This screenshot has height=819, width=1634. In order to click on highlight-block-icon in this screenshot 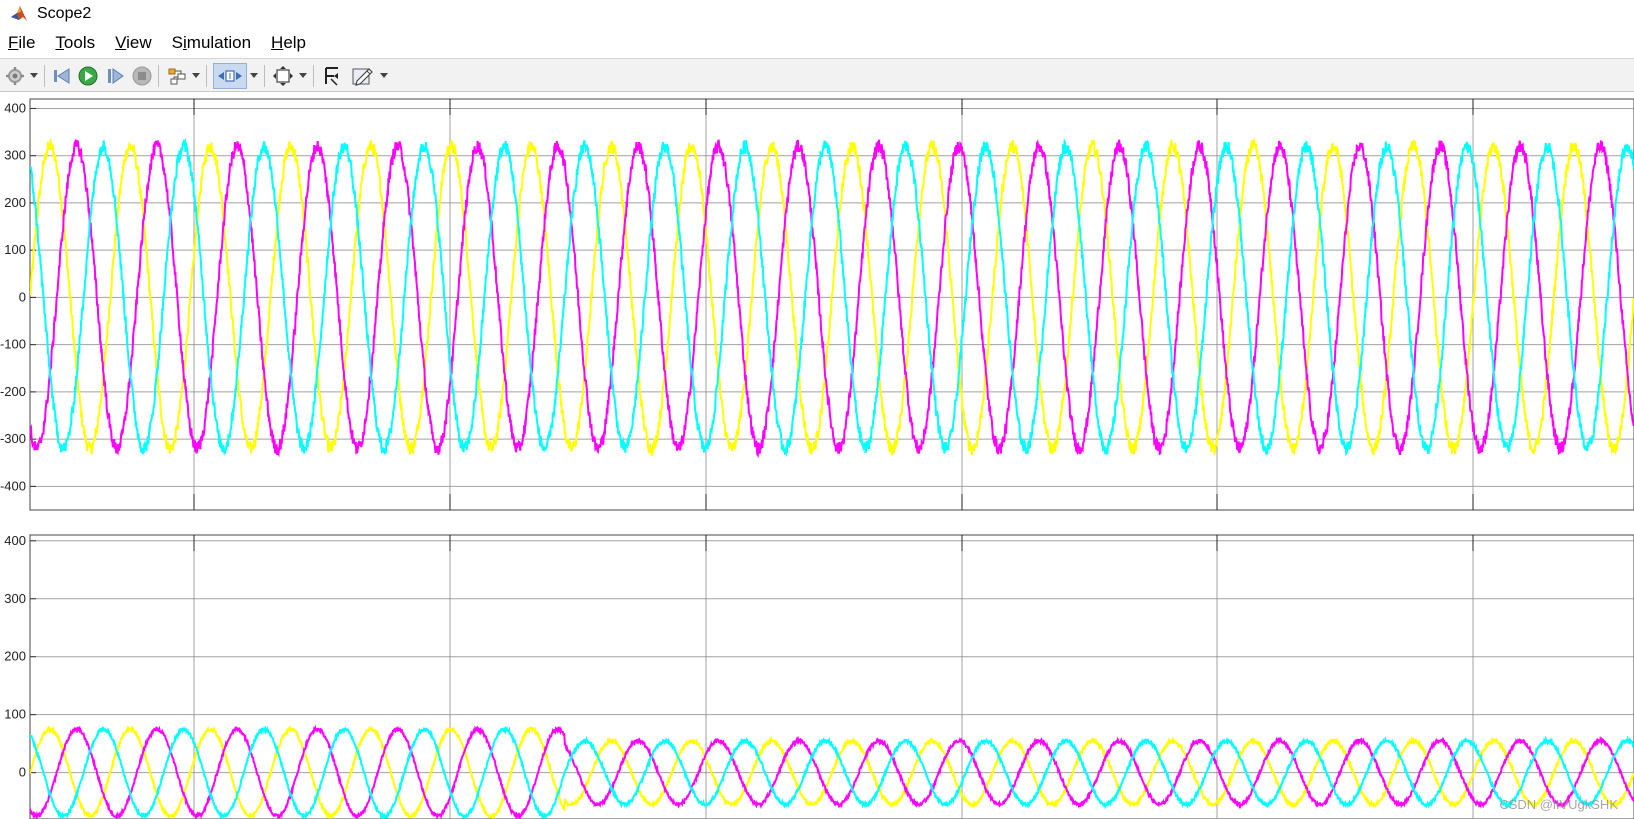, I will do `click(177, 76)`.